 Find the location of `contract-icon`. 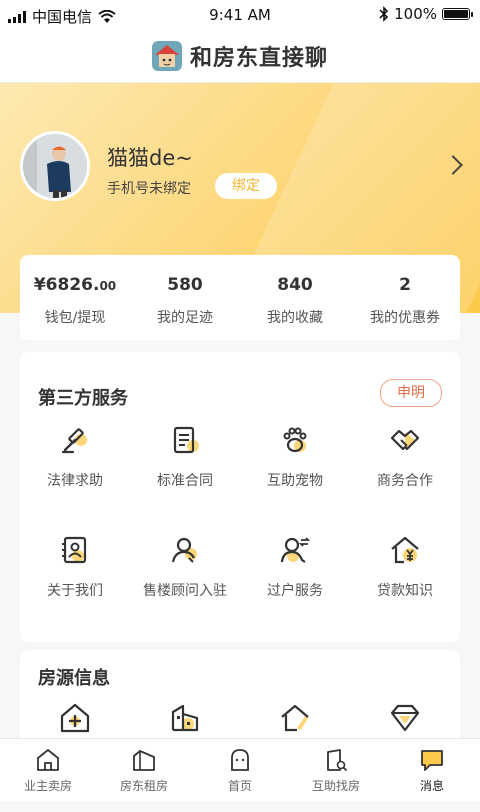

contract-icon is located at coordinates (186, 440).